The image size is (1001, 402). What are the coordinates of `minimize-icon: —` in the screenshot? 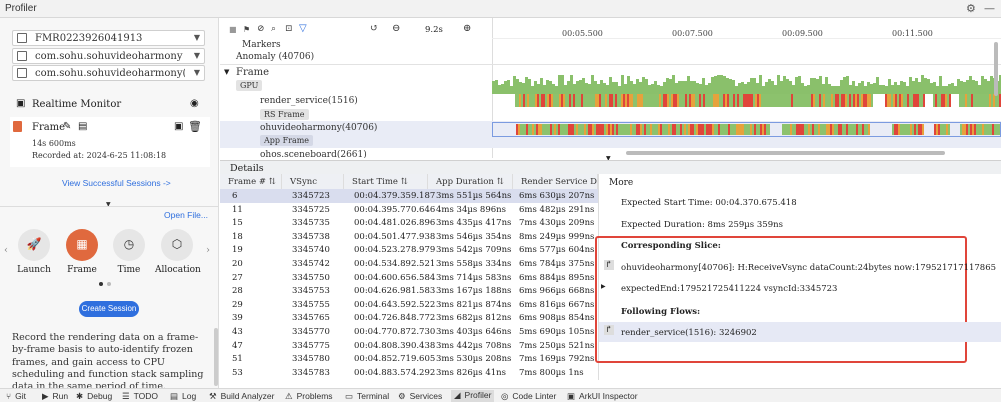 It's located at (989, 8).